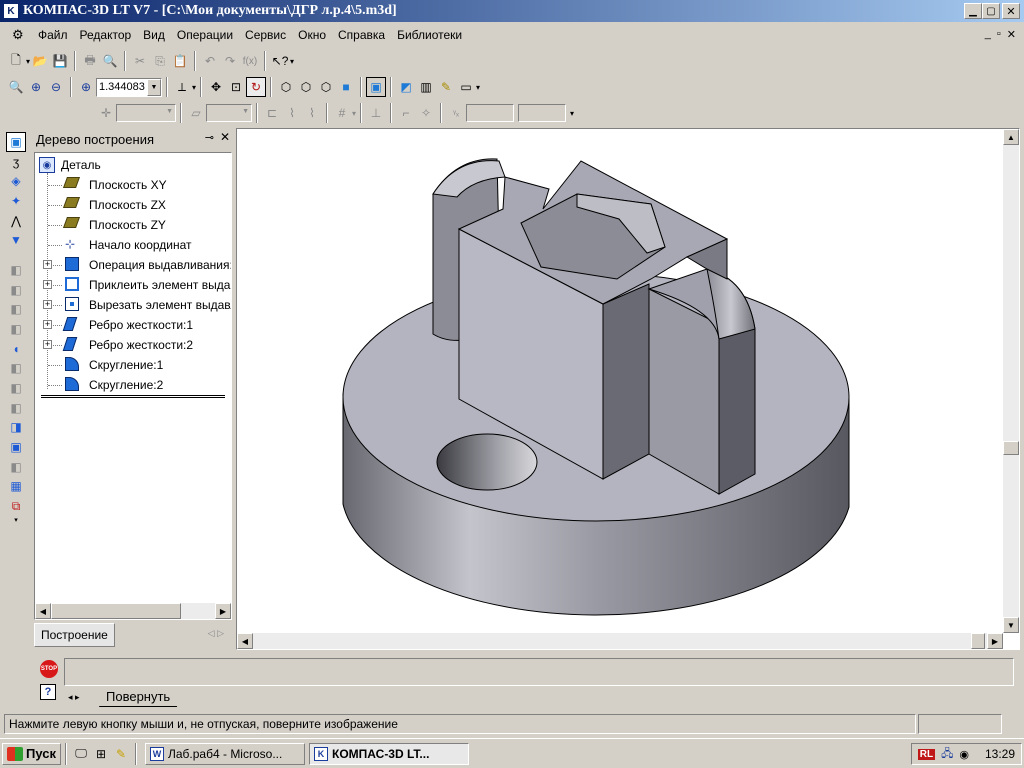  I want to click on scroll-thumb, so click(116, 611).